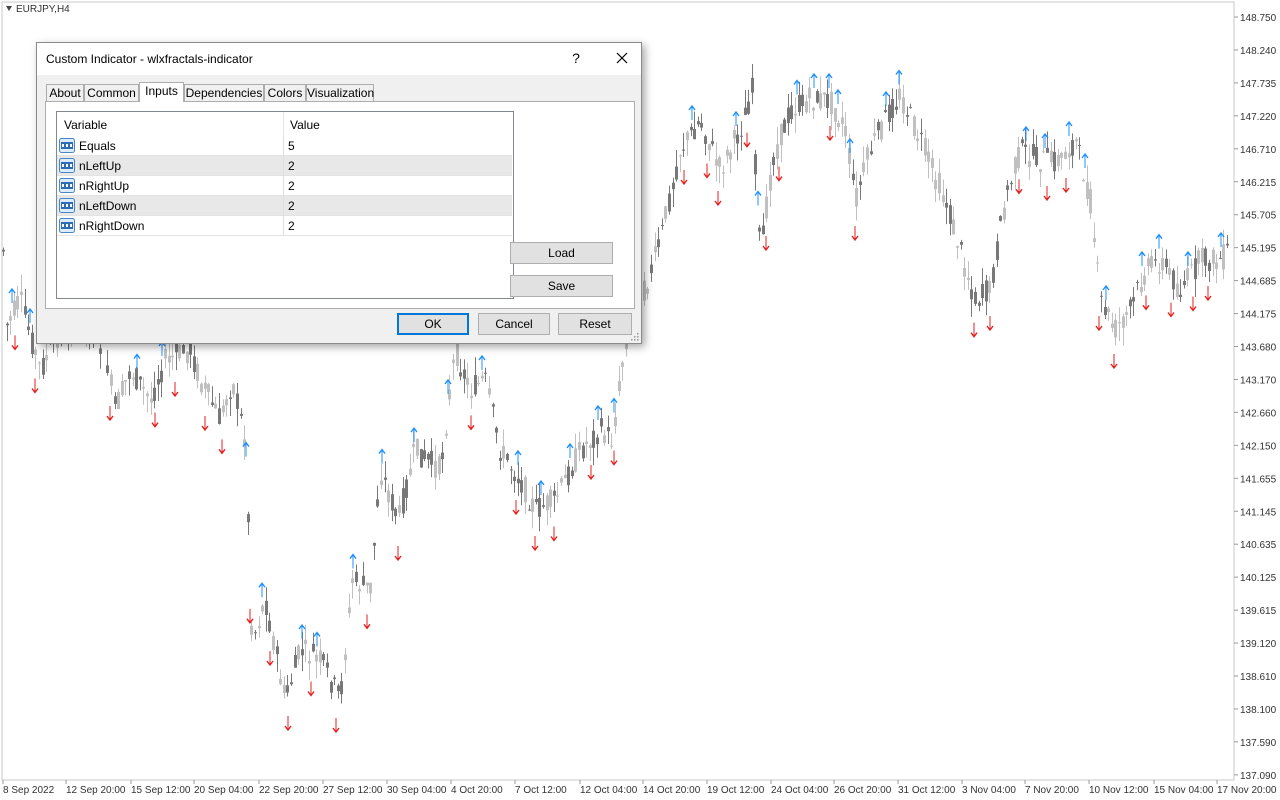 This screenshot has height=800, width=1280. I want to click on reset-button: Reset, so click(595, 324).